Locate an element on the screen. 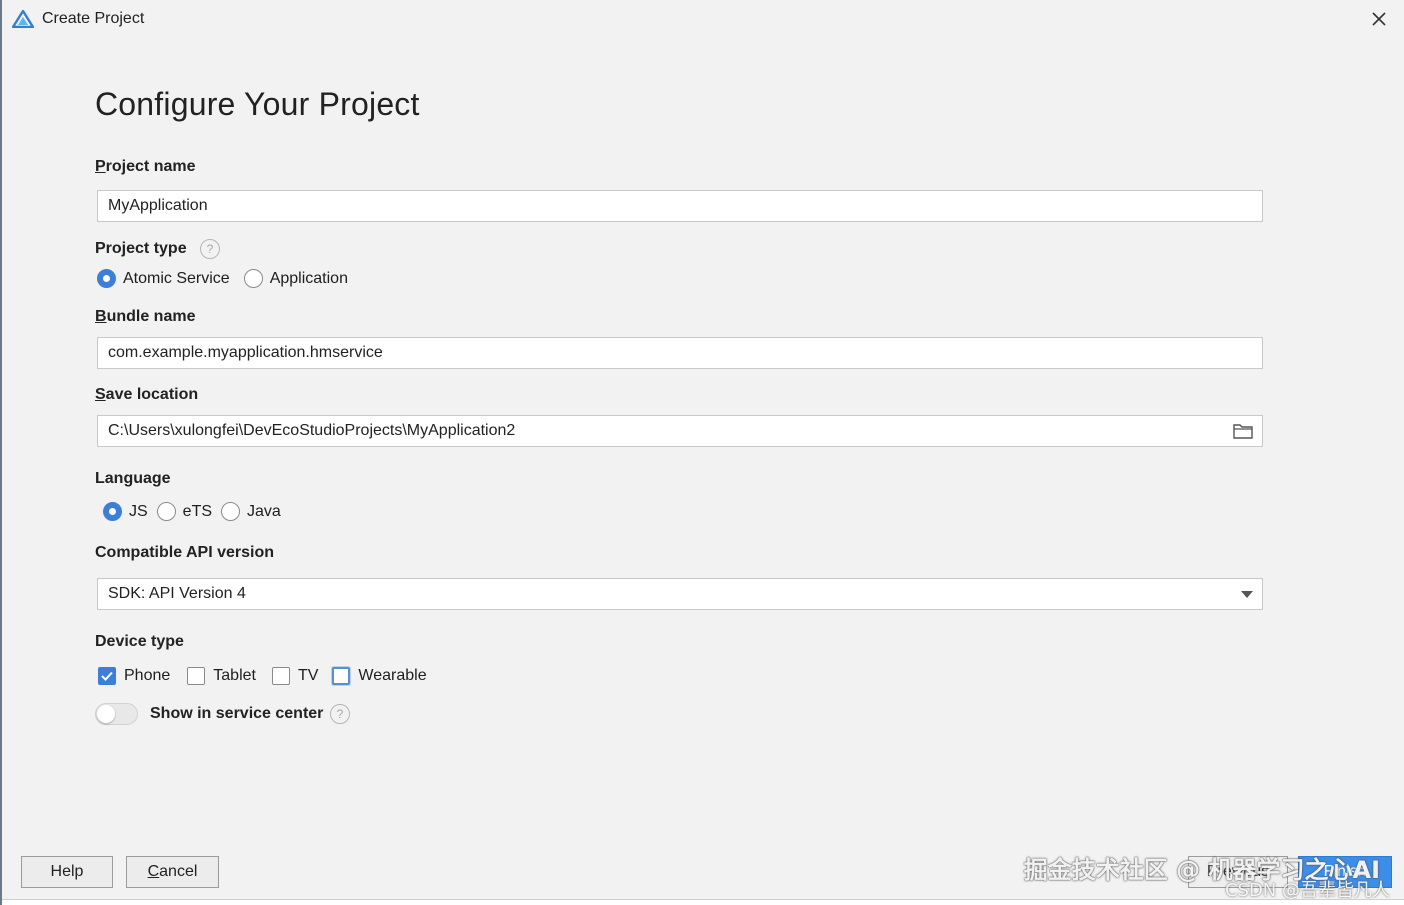 The height and width of the screenshot is (905, 1404). checkmark-icon is located at coordinates (107, 676).